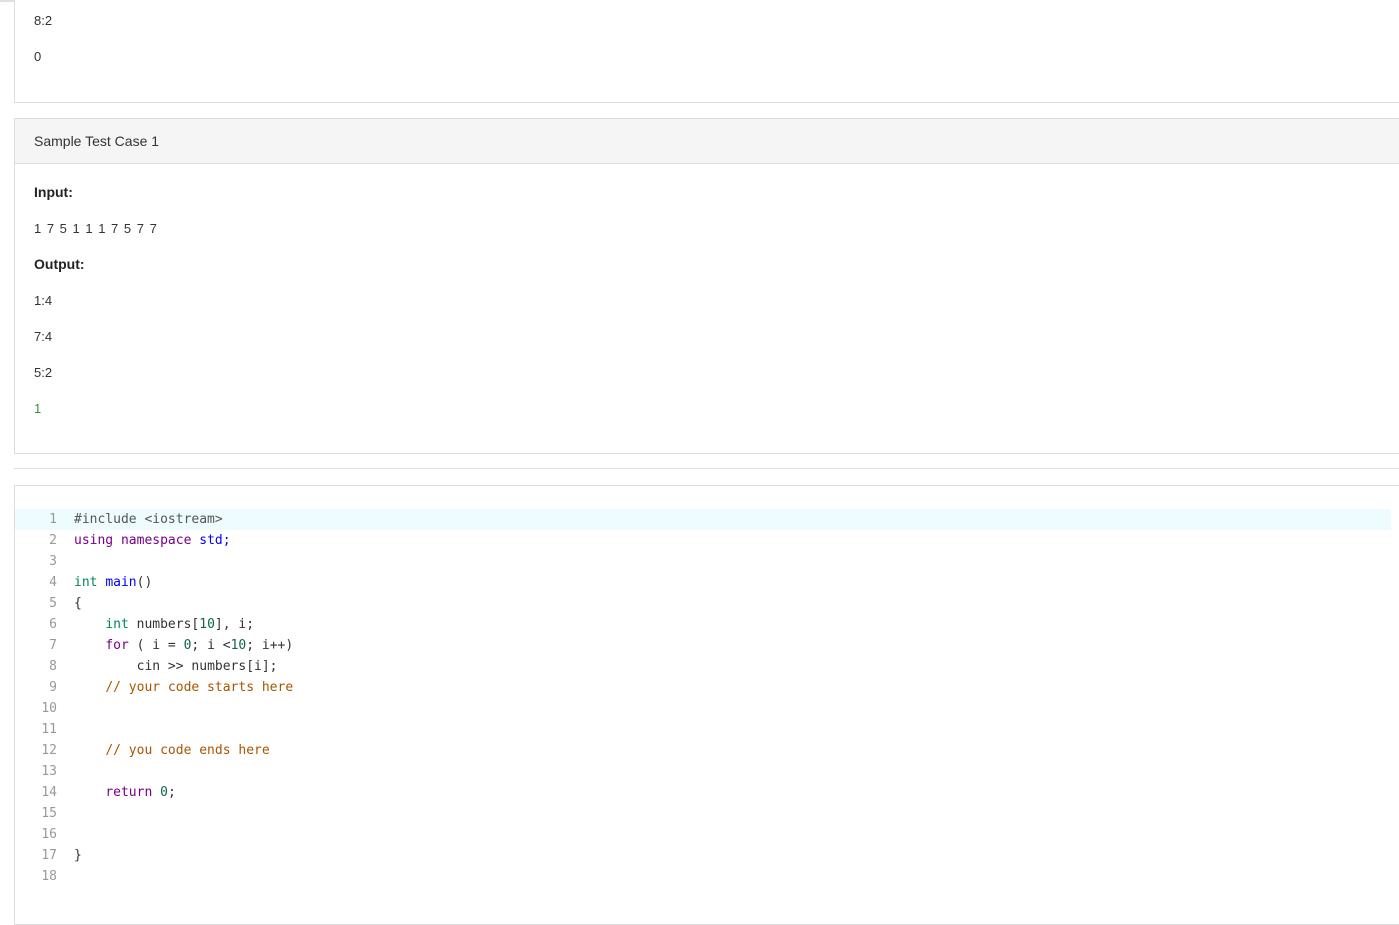 The height and width of the screenshot is (925, 1399). What do you see at coordinates (703, 729) in the screenshot?
I see `code-line-11: 11` at bounding box center [703, 729].